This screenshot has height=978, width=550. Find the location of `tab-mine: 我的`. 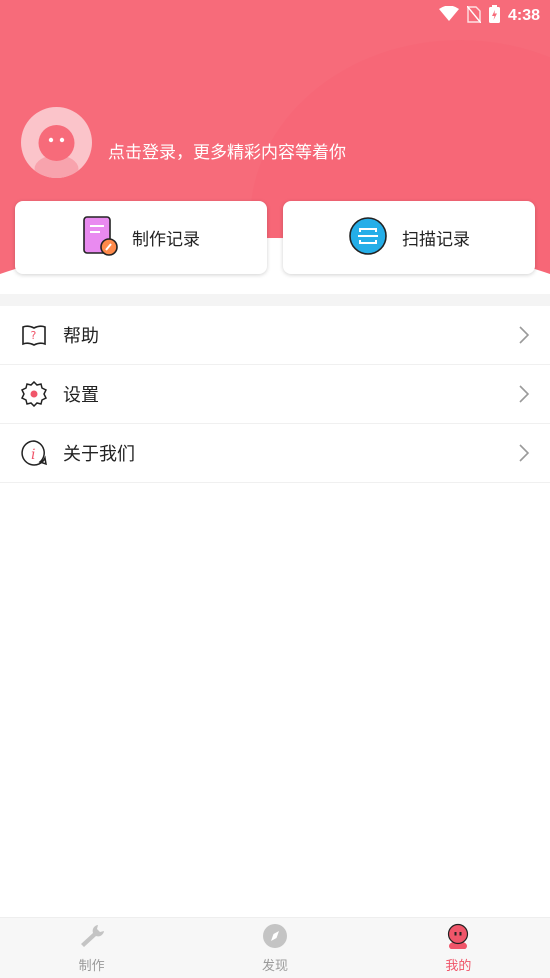

tab-mine: 我的 is located at coordinates (458, 948).